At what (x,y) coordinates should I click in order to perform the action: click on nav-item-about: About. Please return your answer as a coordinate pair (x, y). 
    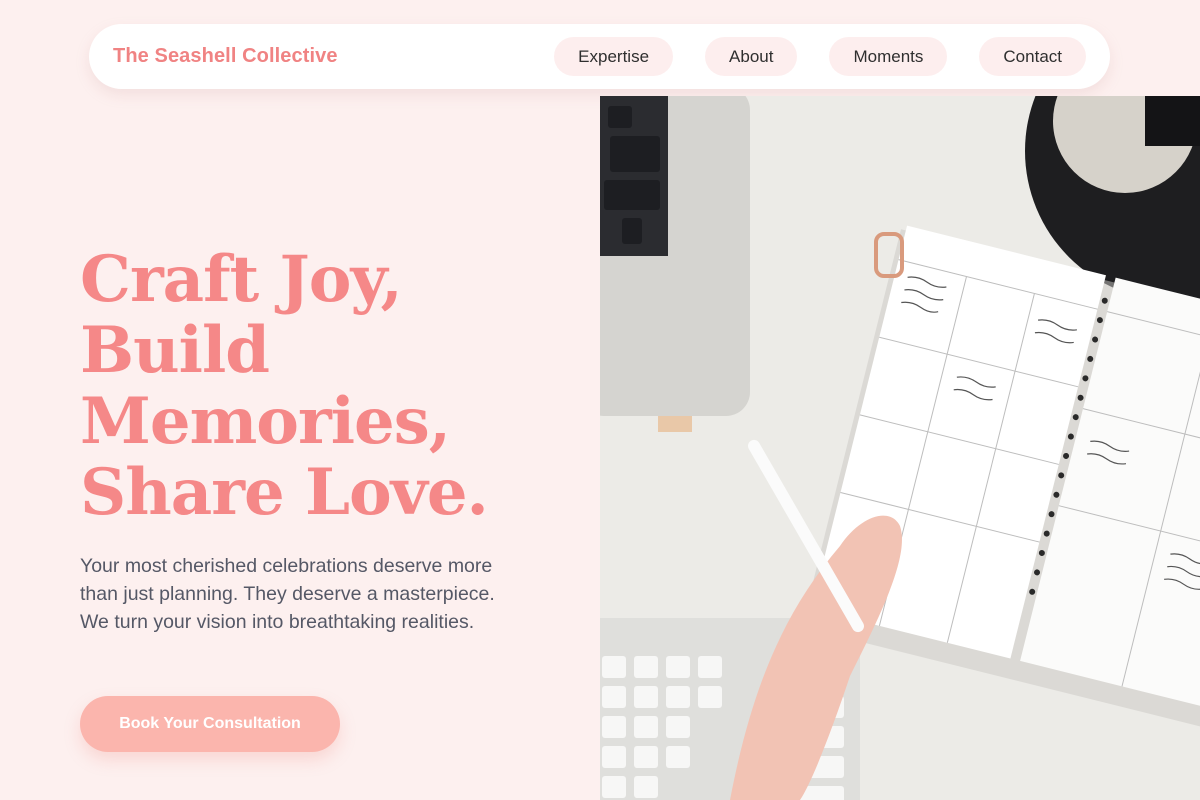
    Looking at the image, I should click on (751, 56).